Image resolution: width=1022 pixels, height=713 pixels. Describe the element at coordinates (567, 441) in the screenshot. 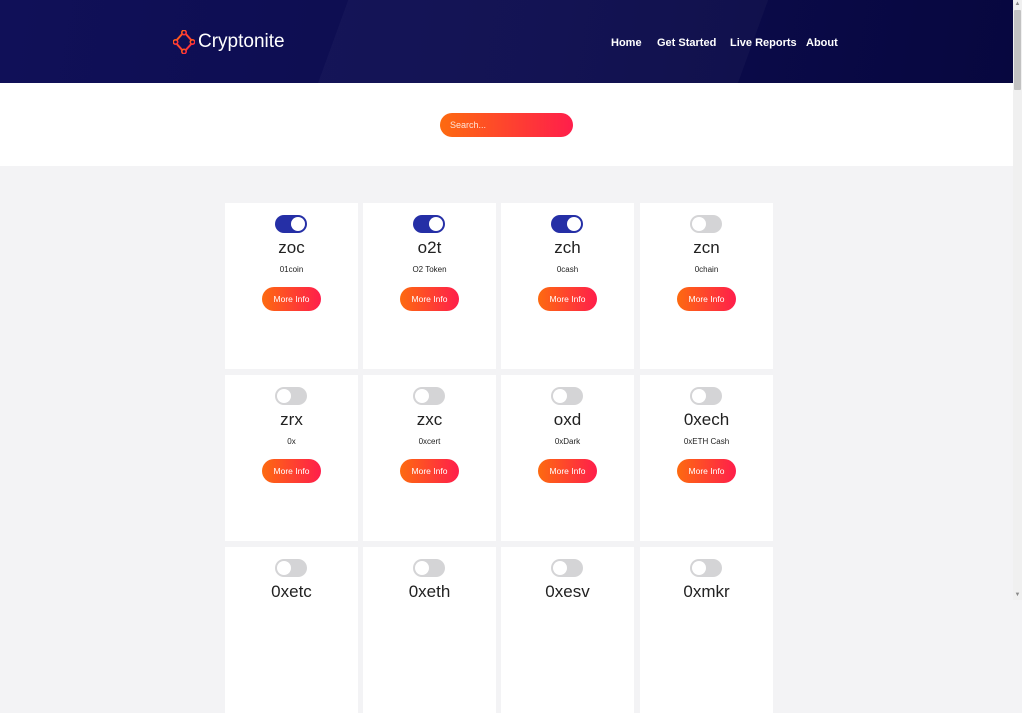

I see `coin-name: 0xDark` at that location.